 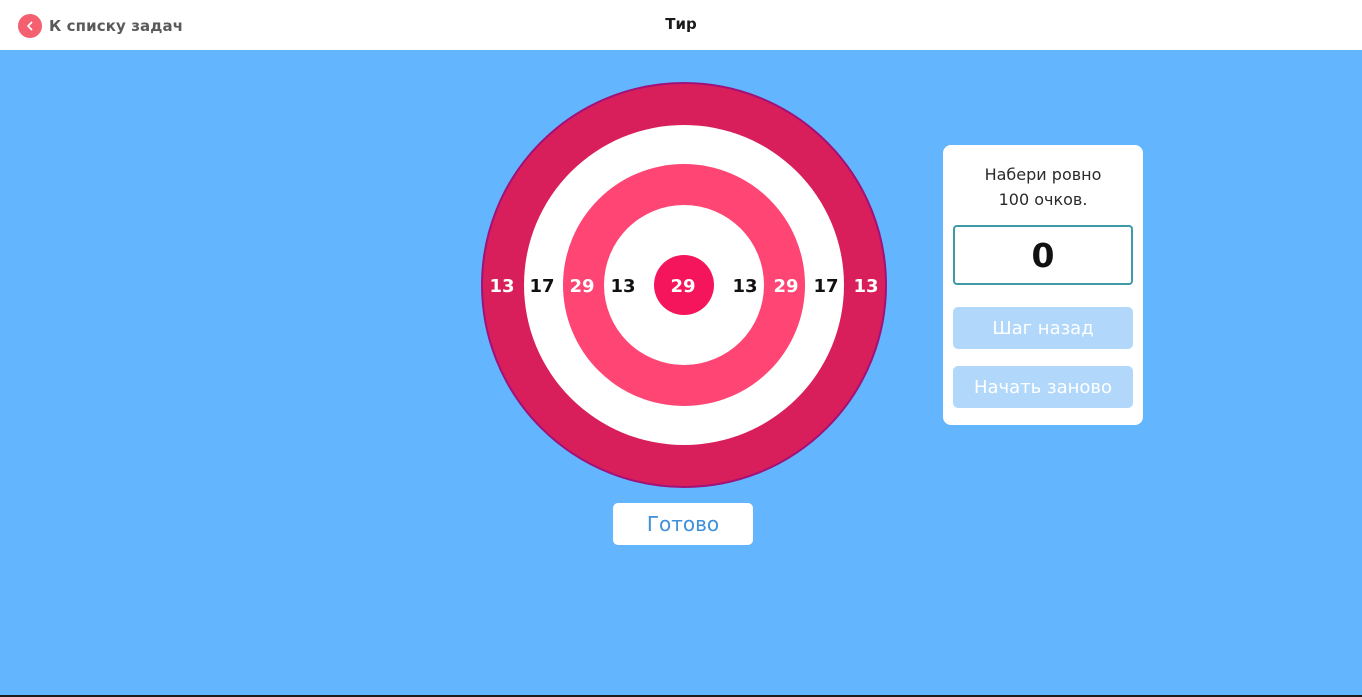 What do you see at coordinates (1043, 199) in the screenshot?
I see `task-line-2: 100 очков.` at bounding box center [1043, 199].